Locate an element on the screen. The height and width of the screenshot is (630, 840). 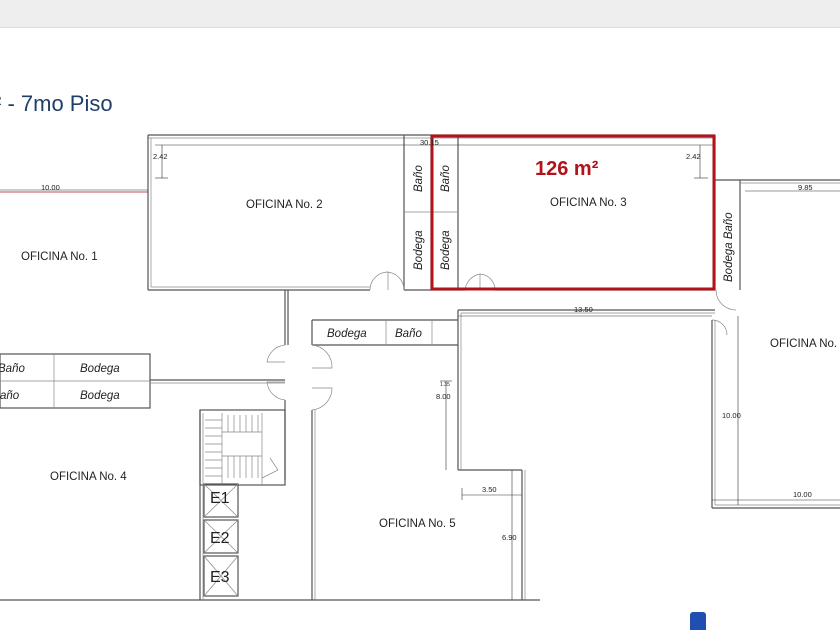
floating-widget-icon is located at coordinates (698, 621).